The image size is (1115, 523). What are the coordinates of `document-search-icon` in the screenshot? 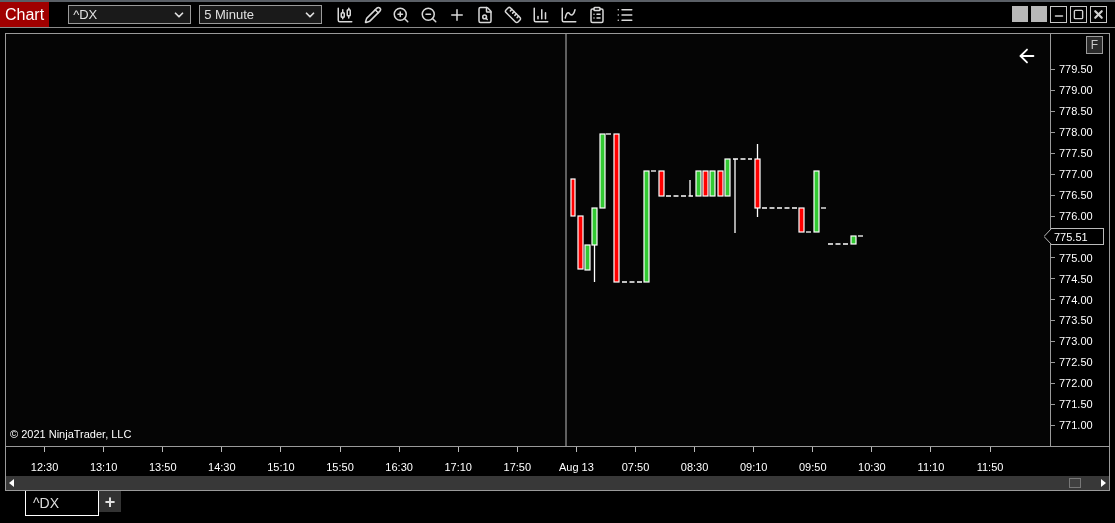 It's located at (485, 14).